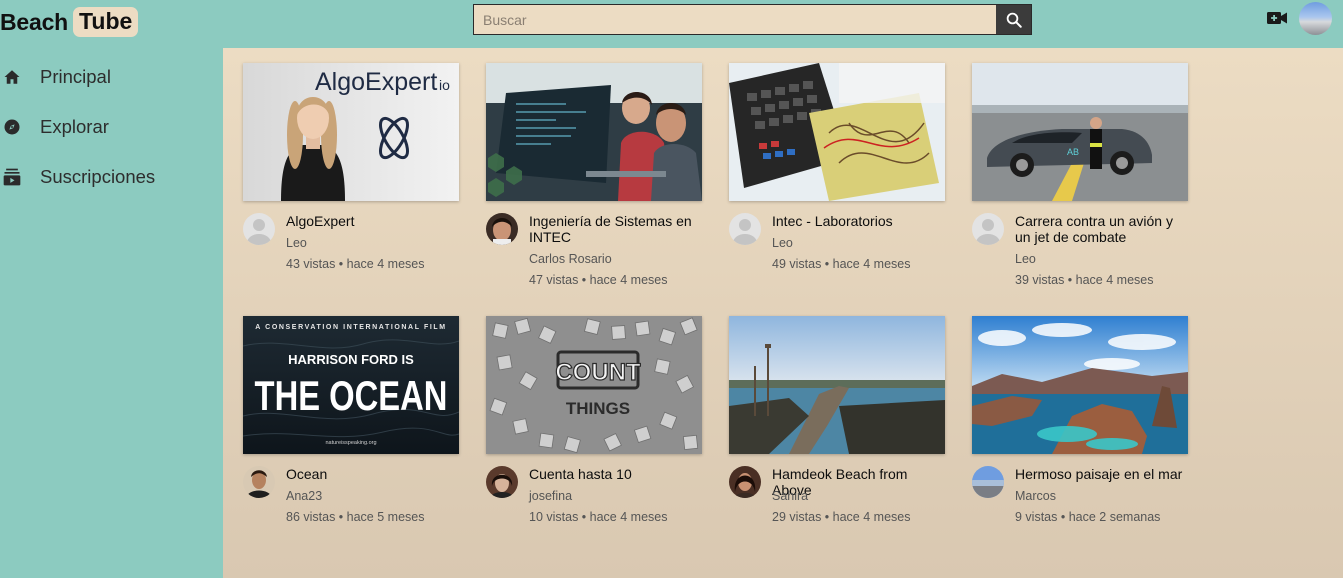 The height and width of the screenshot is (578, 1343). Describe the element at coordinates (304, 496) in the screenshot. I see `video-channel: Ana23` at that location.